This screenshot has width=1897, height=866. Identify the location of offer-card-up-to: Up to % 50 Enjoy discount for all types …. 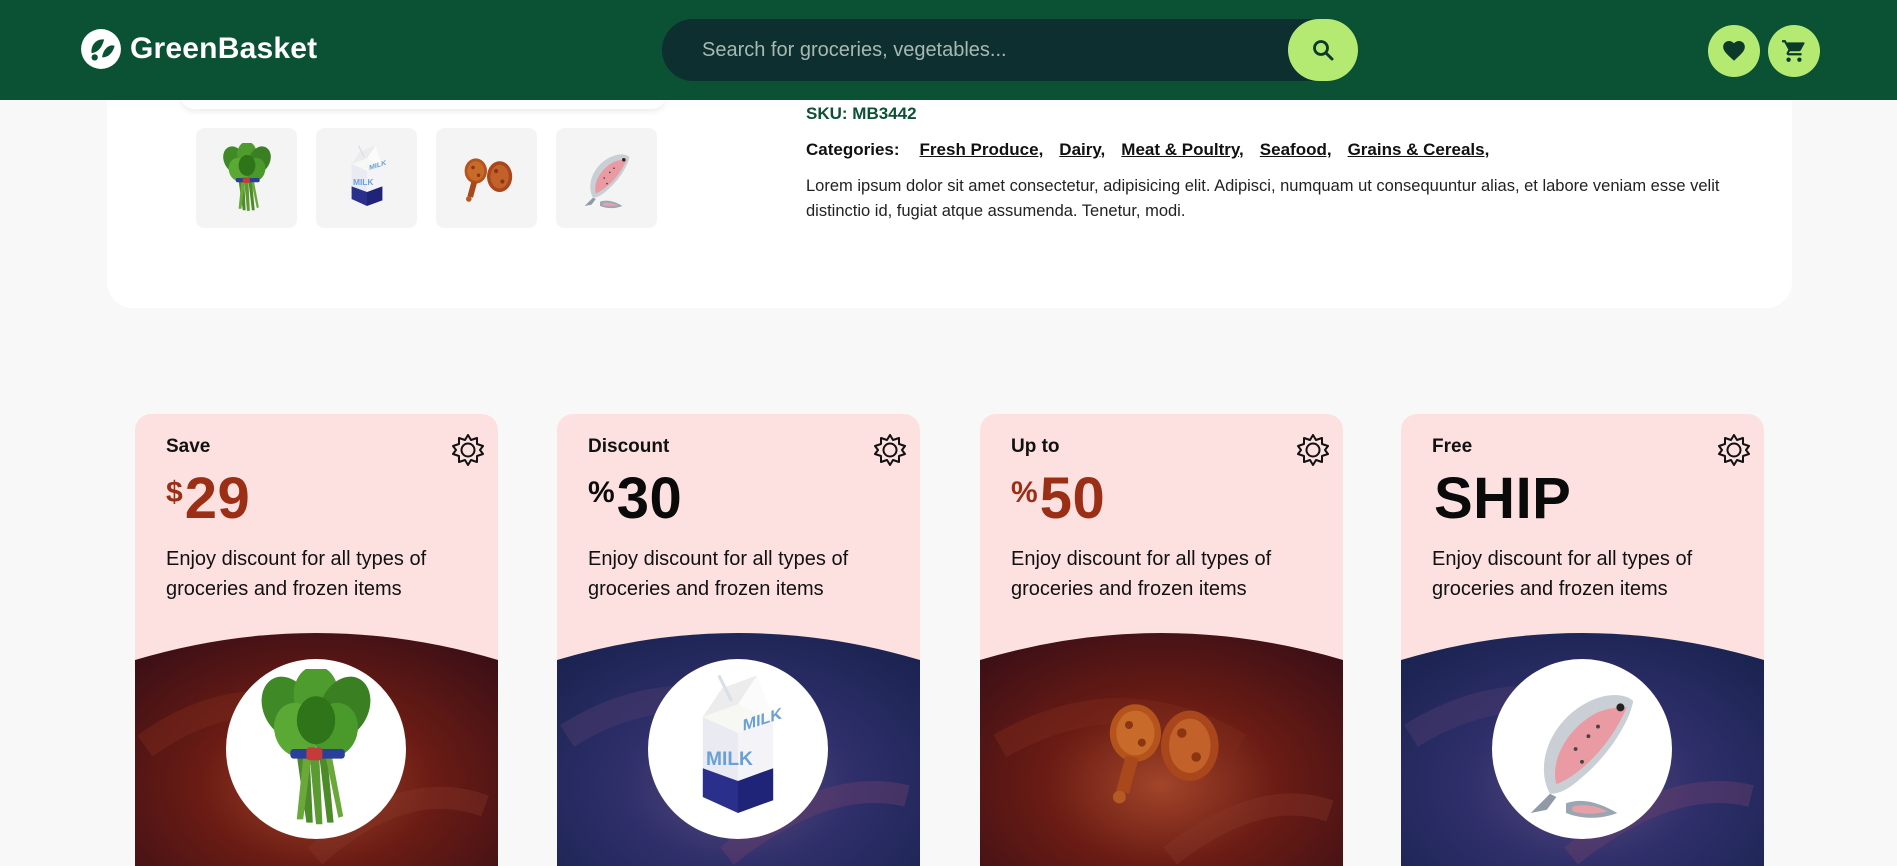
(1161, 640).